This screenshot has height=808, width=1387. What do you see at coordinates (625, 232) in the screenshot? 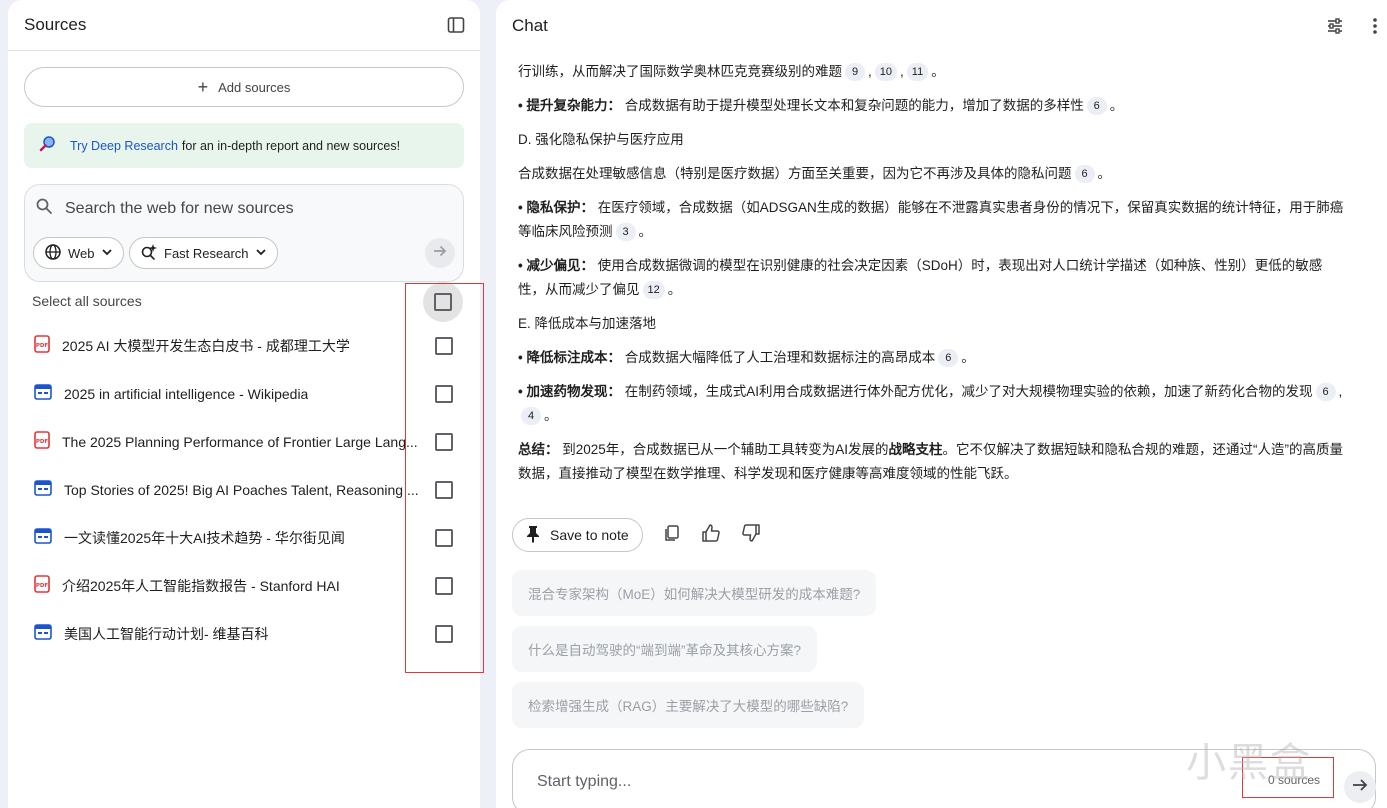
I see `citation-badge: 3` at bounding box center [625, 232].